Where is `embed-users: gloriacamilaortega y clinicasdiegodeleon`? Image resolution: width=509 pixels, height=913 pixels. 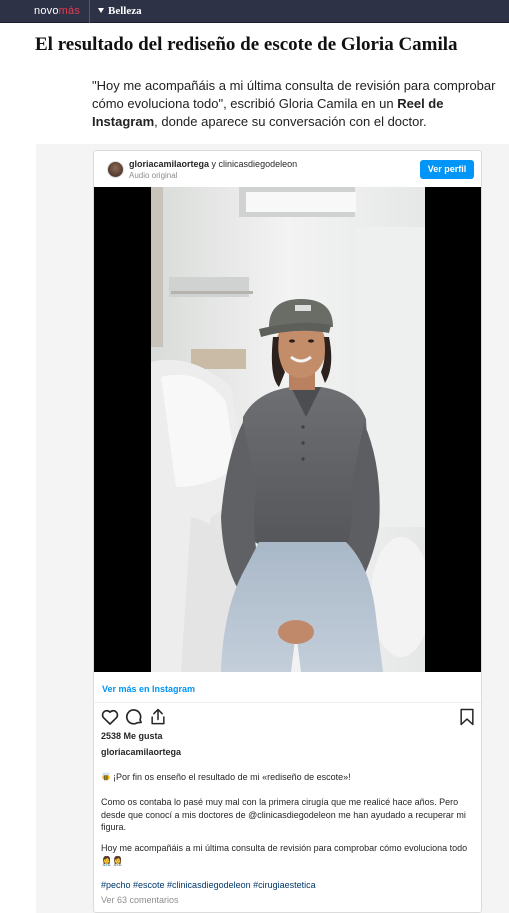
embed-users: gloriacamilaortega y clinicasdiegodeleon is located at coordinates (213, 164).